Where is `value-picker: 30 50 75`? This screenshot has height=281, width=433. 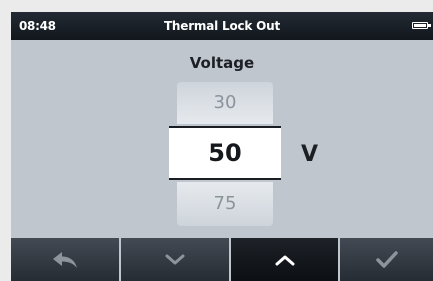 value-picker: 30 50 75 is located at coordinates (225, 154).